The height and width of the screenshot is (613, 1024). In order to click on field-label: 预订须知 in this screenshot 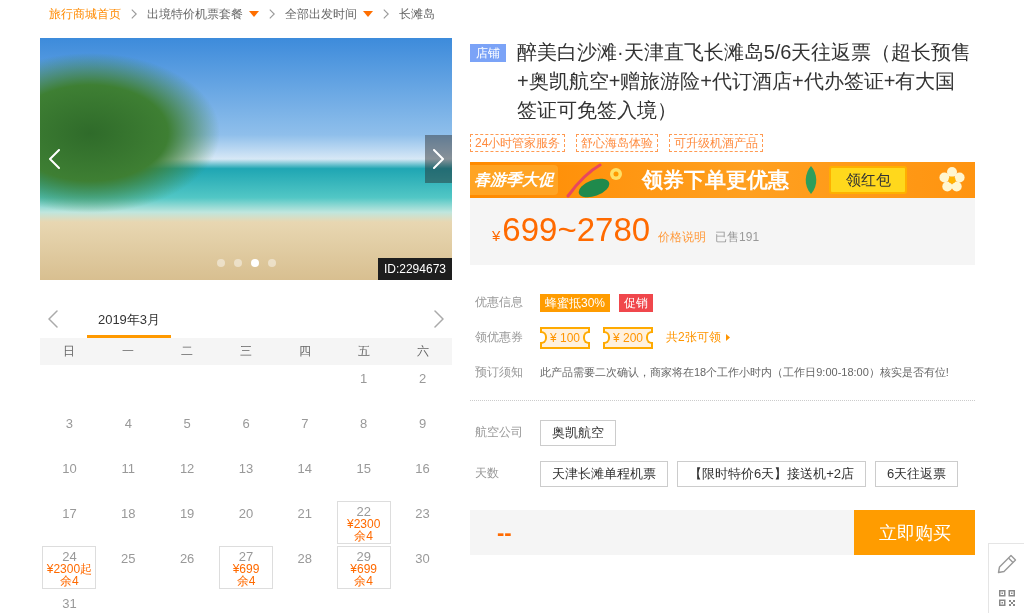, I will do `click(499, 372)`.